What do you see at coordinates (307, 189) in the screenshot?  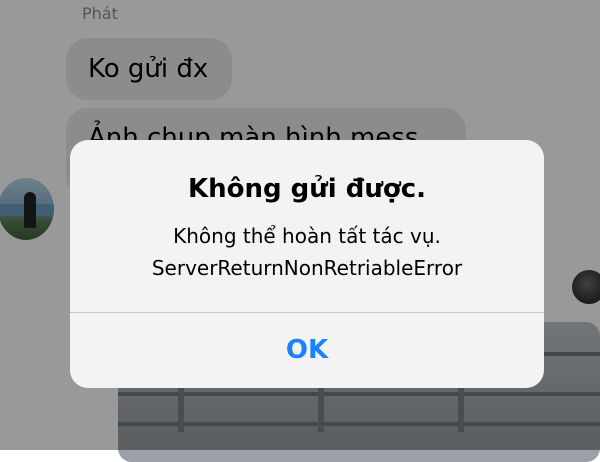 I see `alert-title: Không gửi được.` at bounding box center [307, 189].